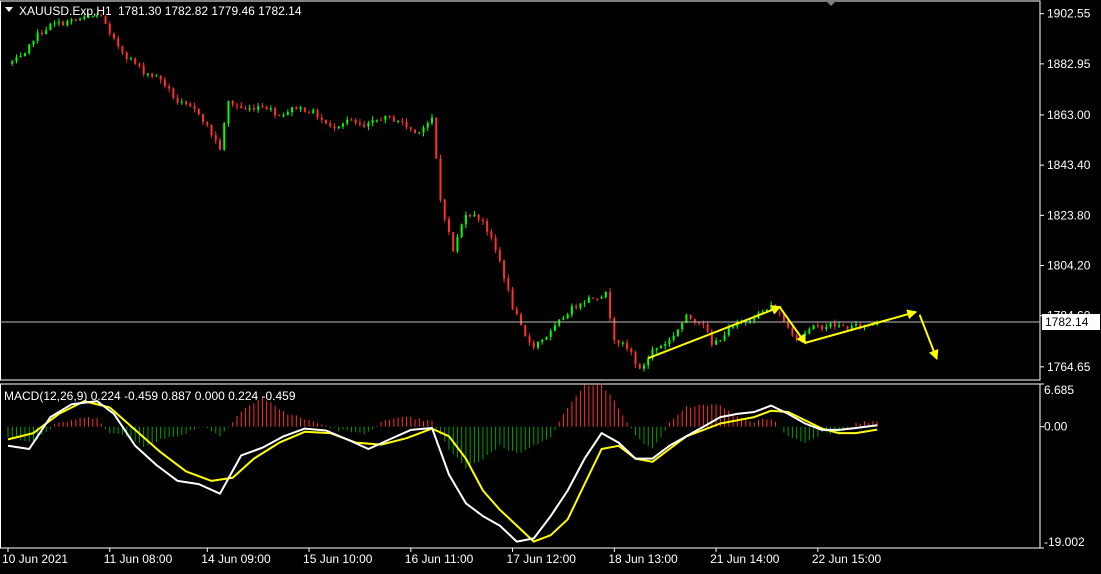 This screenshot has width=1101, height=574. Describe the element at coordinates (643, 559) in the screenshot. I see `time-tick-label: 18 Jun 13:00` at that location.